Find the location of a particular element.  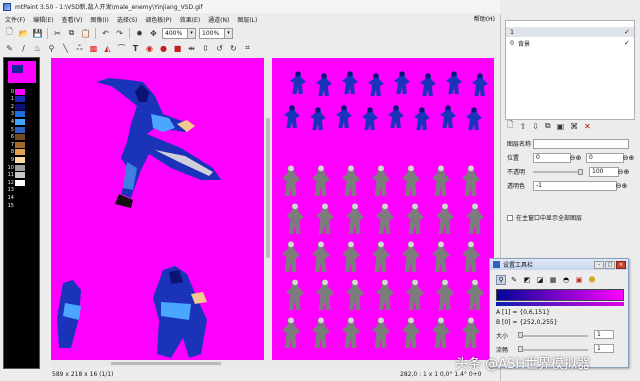

duplicate-layer-icon: ⧉ is located at coordinates (548, 126).